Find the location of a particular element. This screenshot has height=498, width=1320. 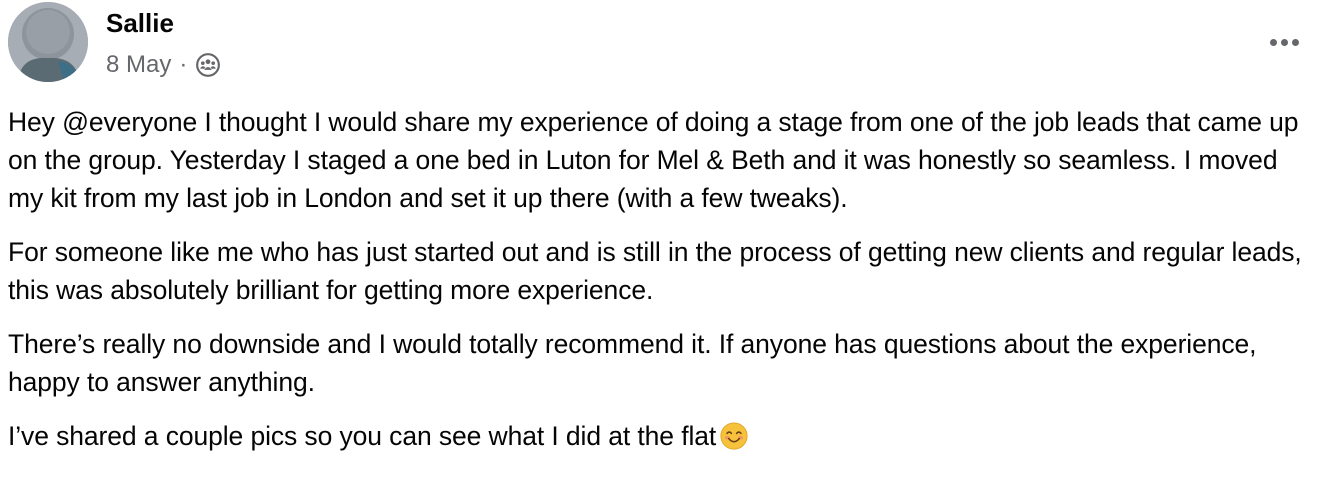

avatar-image is located at coordinates (48, 42).